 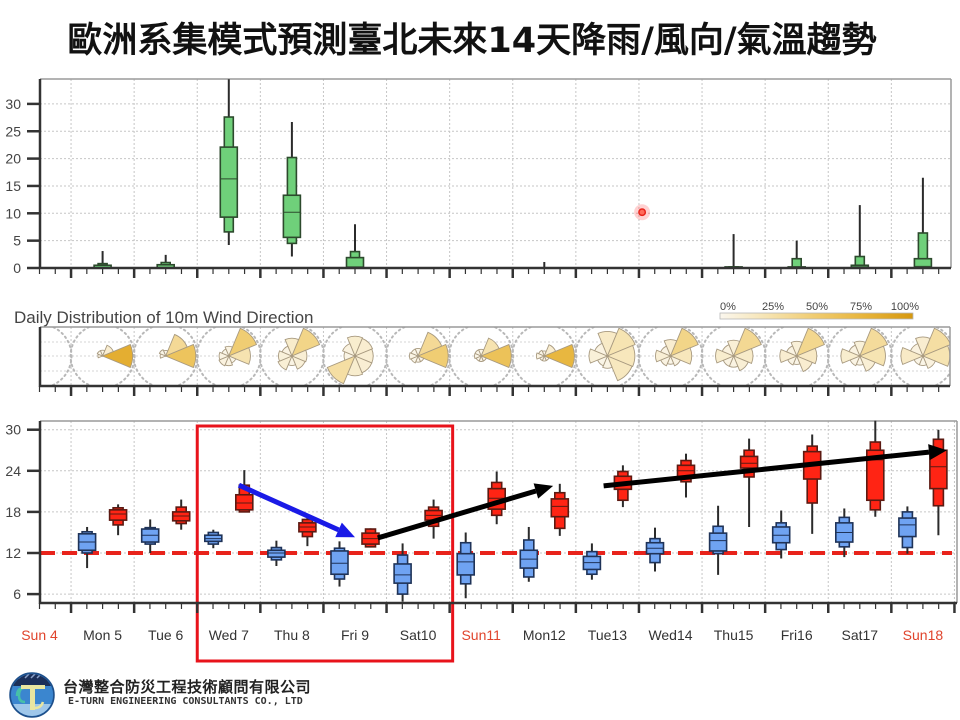 I want to click on y-tick-label: 5, so click(x=17, y=241).